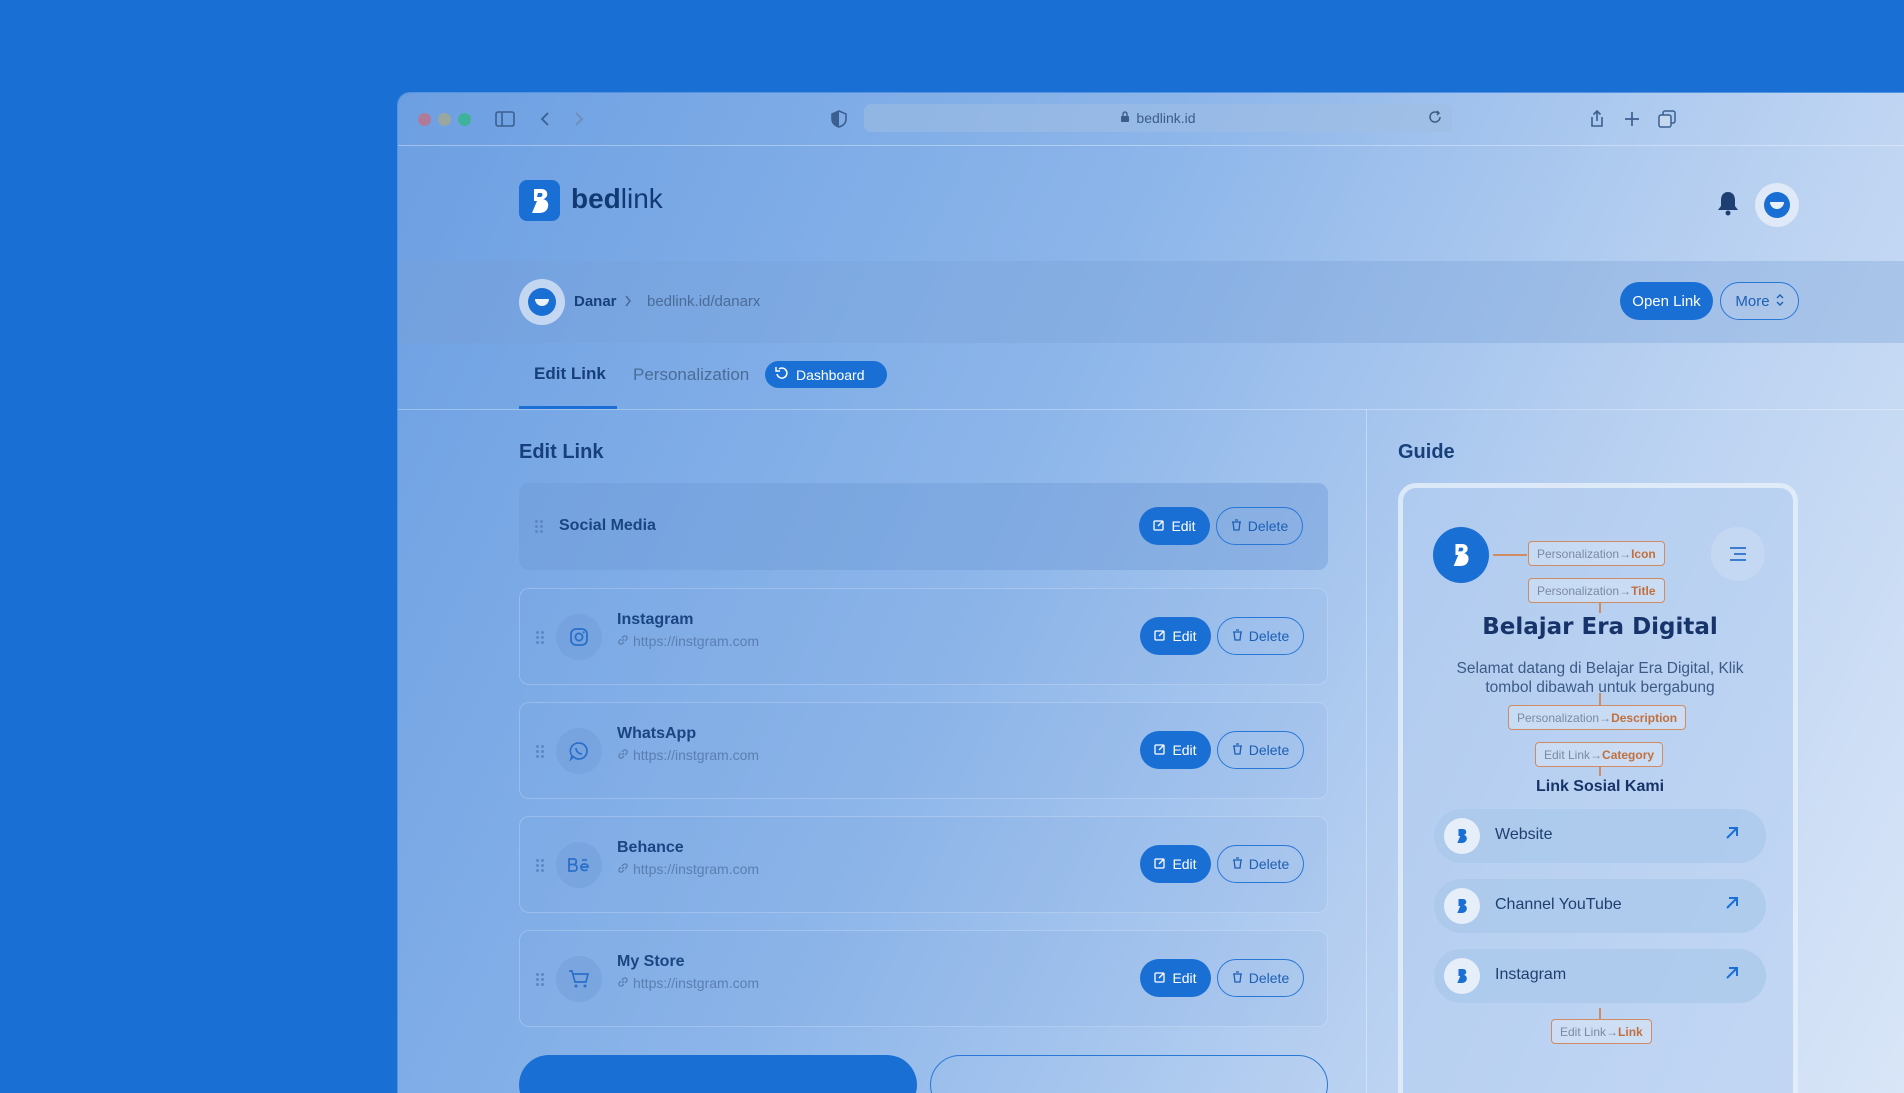 The image size is (1904, 1093). What do you see at coordinates (1734, 835) in the screenshot?
I see `arrow-up-right-icon` at bounding box center [1734, 835].